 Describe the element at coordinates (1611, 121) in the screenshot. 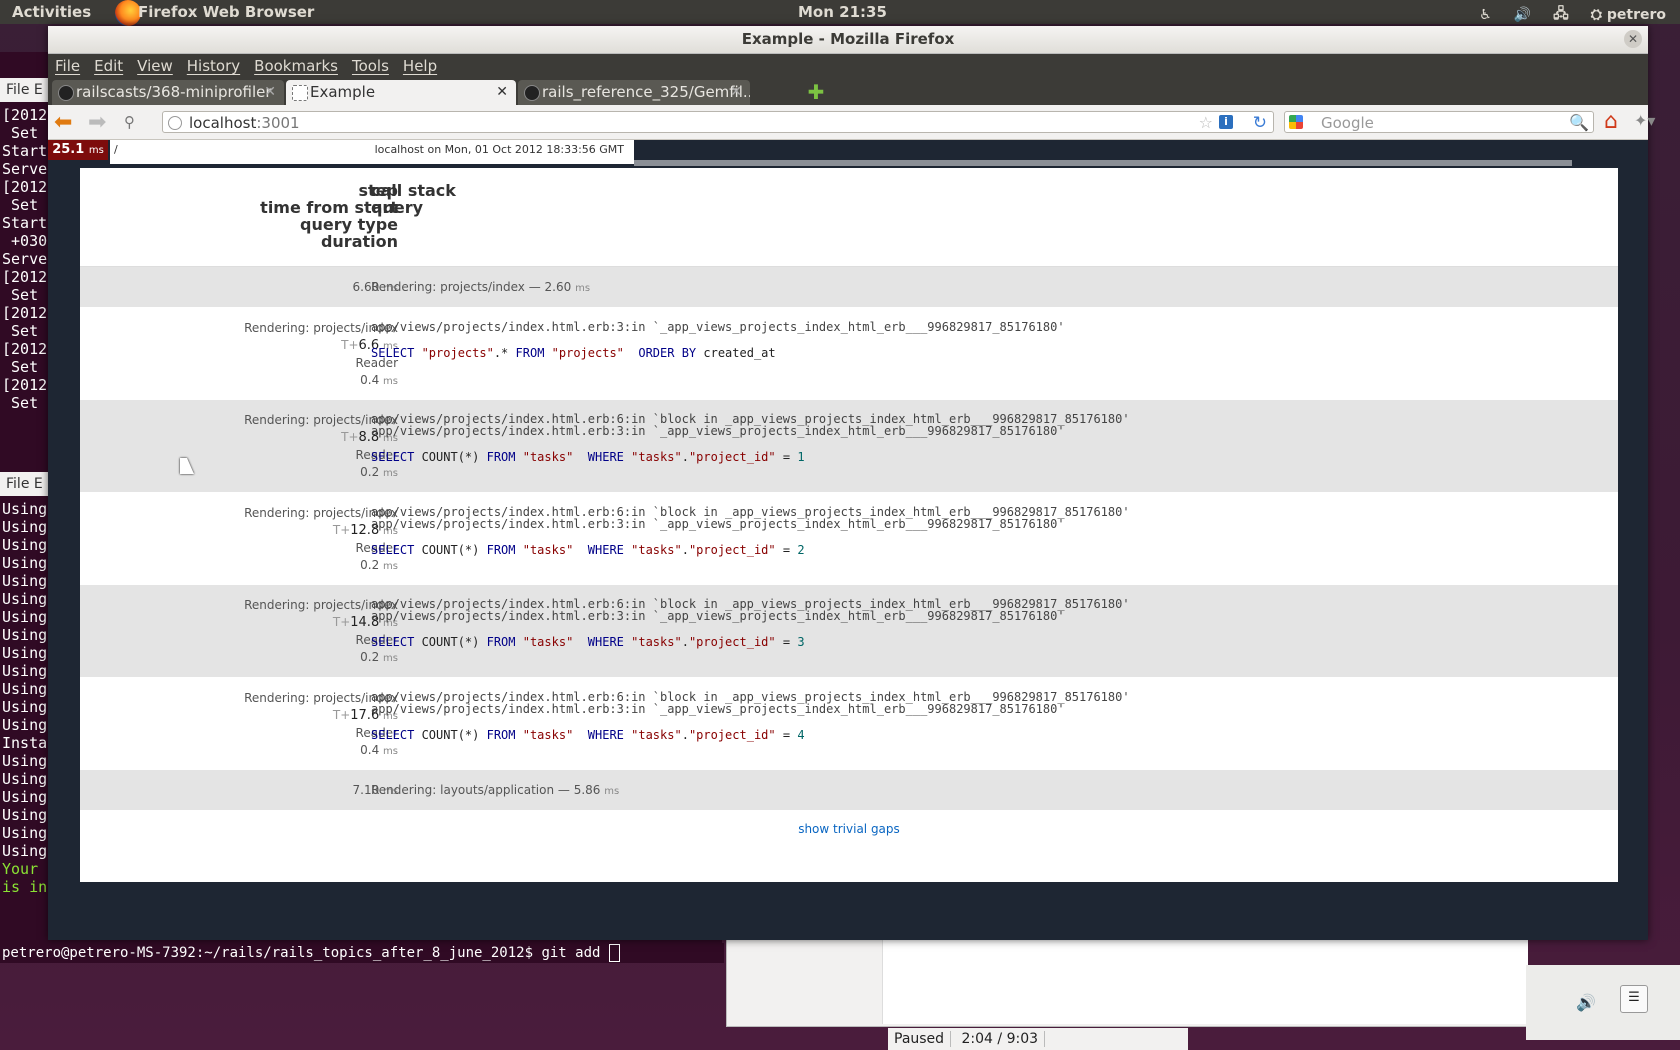

I see `home-icon: ⌂` at that location.